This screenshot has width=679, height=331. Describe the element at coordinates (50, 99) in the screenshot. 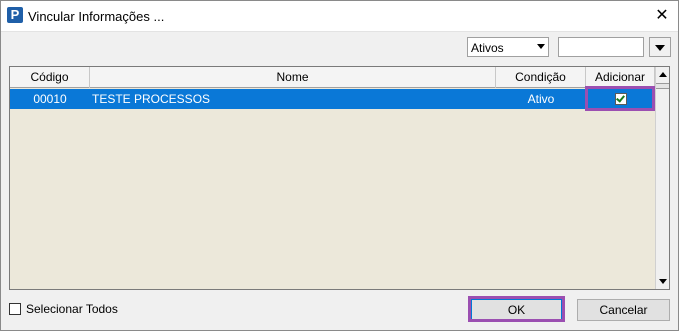

I see `cell-codigo: 00010` at that location.